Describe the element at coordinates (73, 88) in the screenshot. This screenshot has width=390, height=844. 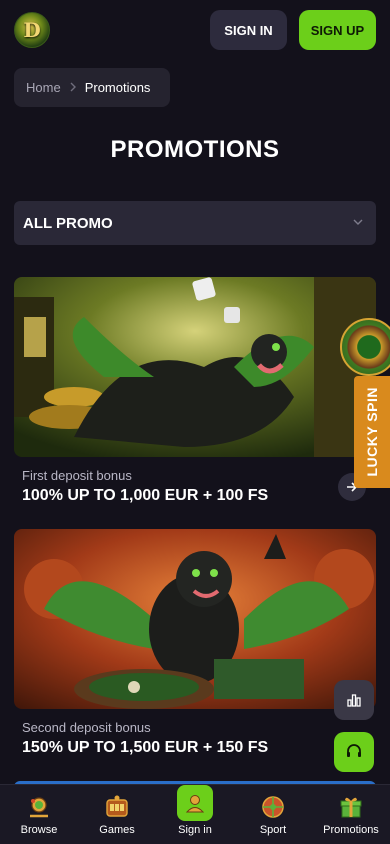
I see `chevron-right-icon` at that location.